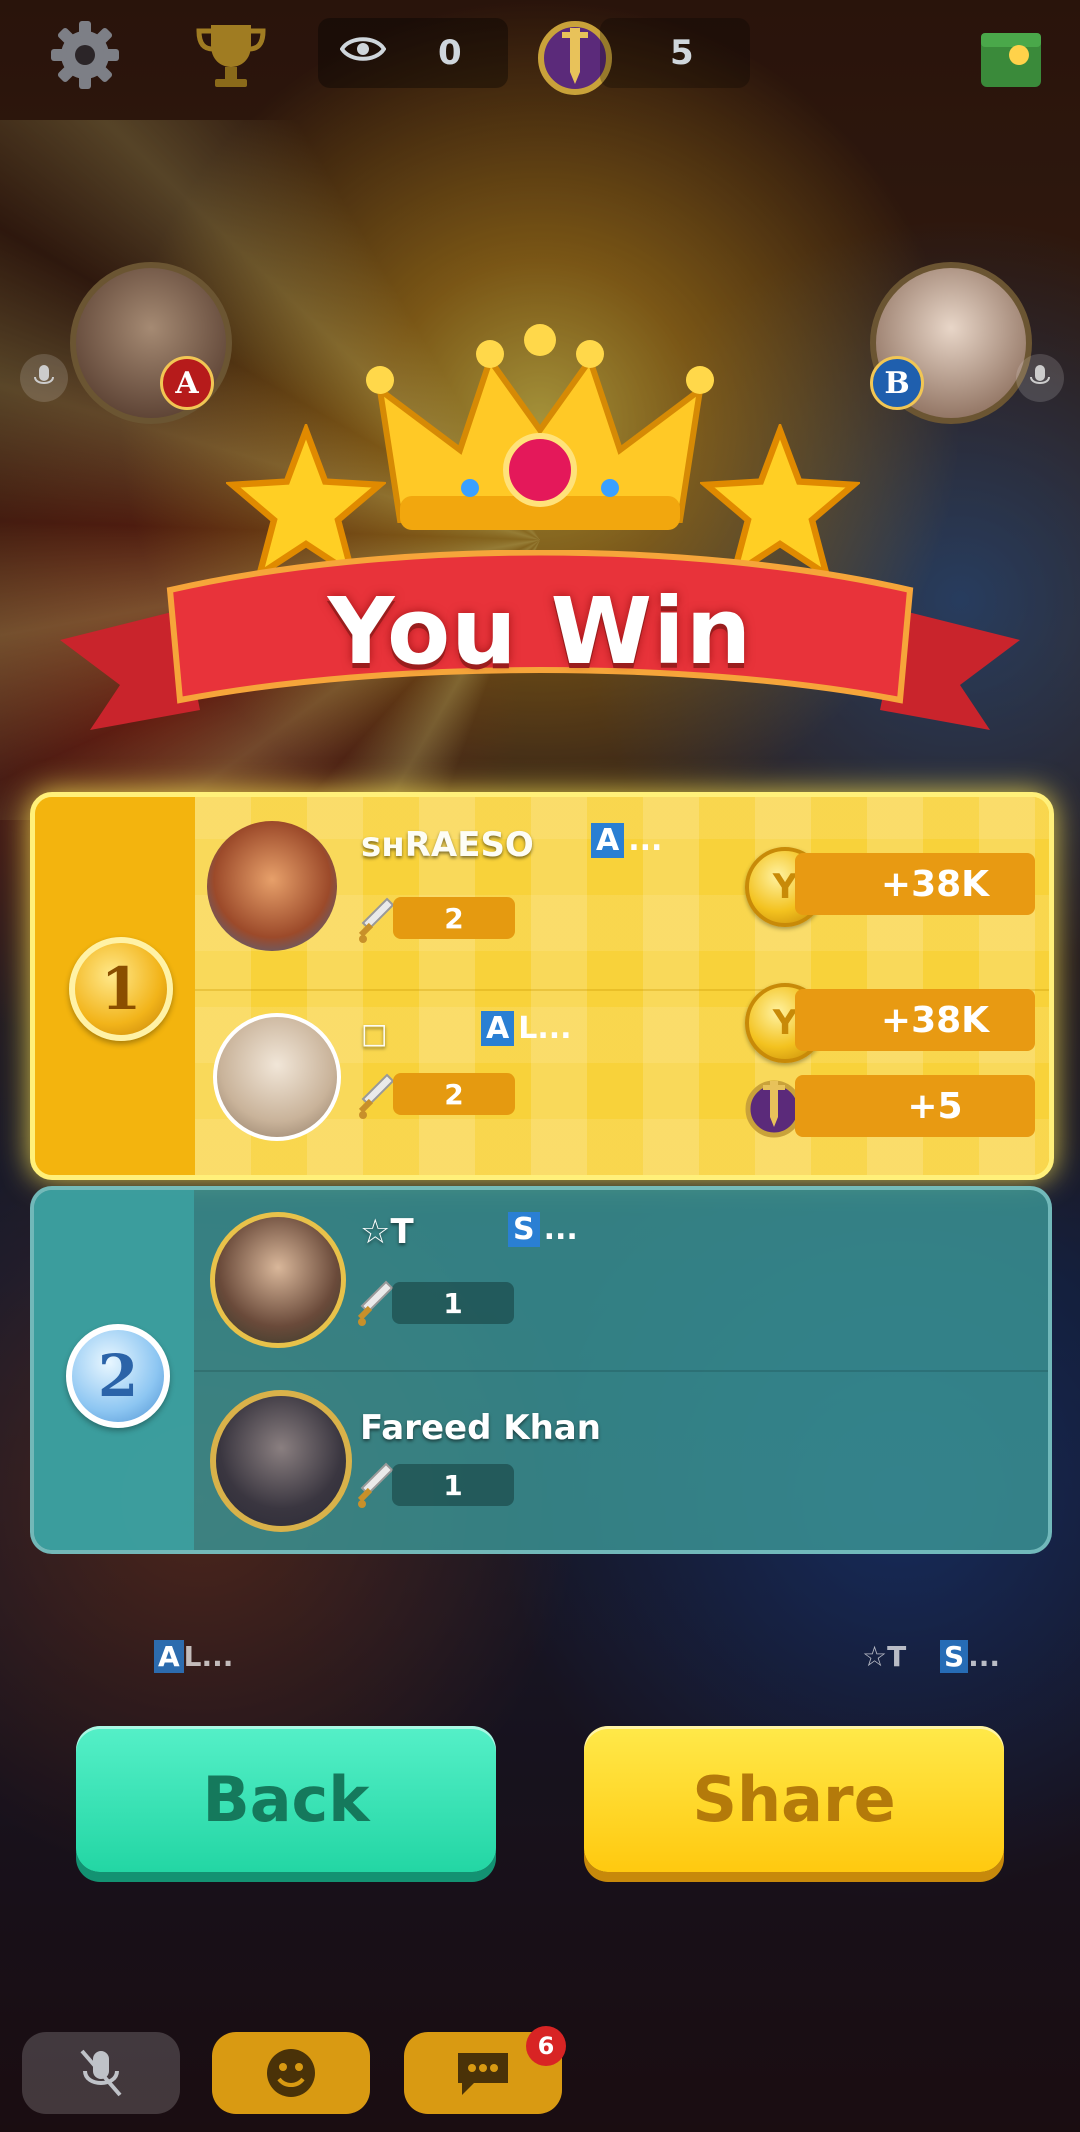  I want to click on rank-medal-2: 2, so click(118, 1376).